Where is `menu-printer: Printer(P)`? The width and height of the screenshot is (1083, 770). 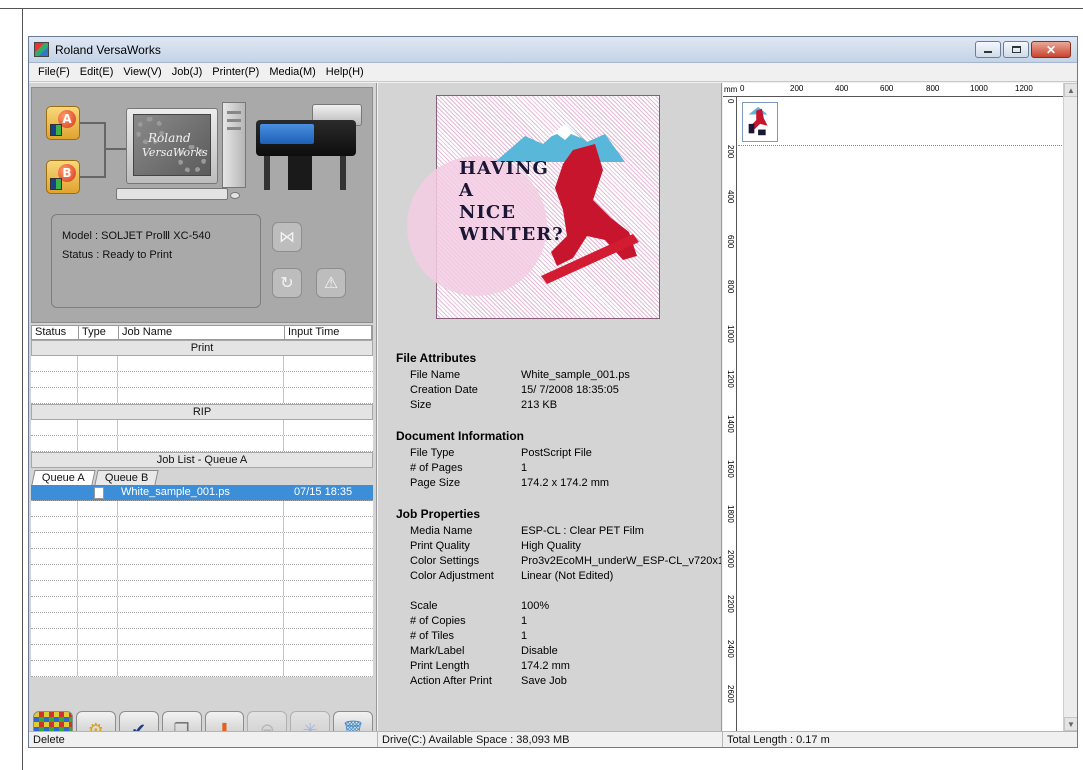 menu-printer: Printer(P) is located at coordinates (235, 72).